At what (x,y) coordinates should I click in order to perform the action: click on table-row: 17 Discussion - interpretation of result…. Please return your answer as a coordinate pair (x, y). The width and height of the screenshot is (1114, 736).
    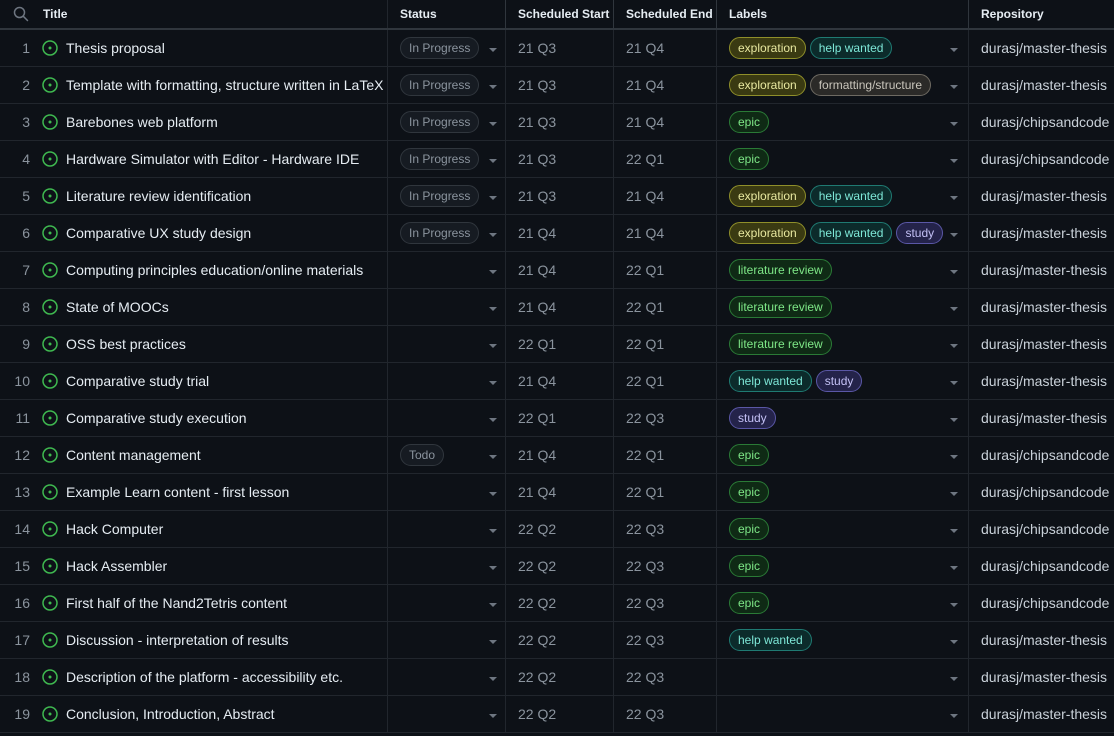
    Looking at the image, I should click on (557, 640).